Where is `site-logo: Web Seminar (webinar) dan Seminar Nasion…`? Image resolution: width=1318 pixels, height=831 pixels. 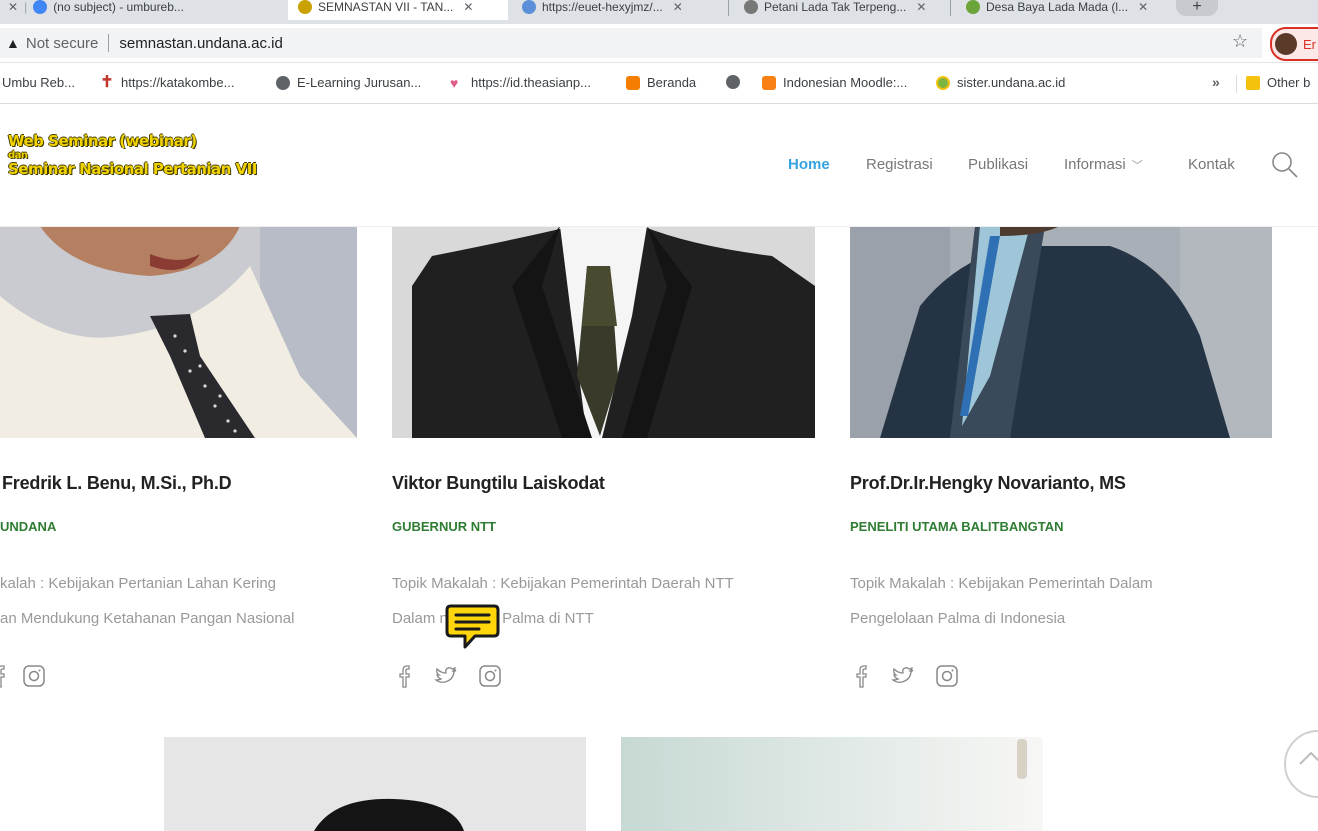
site-logo: Web Seminar (webinar) dan Seminar Nasion… is located at coordinates (132, 155).